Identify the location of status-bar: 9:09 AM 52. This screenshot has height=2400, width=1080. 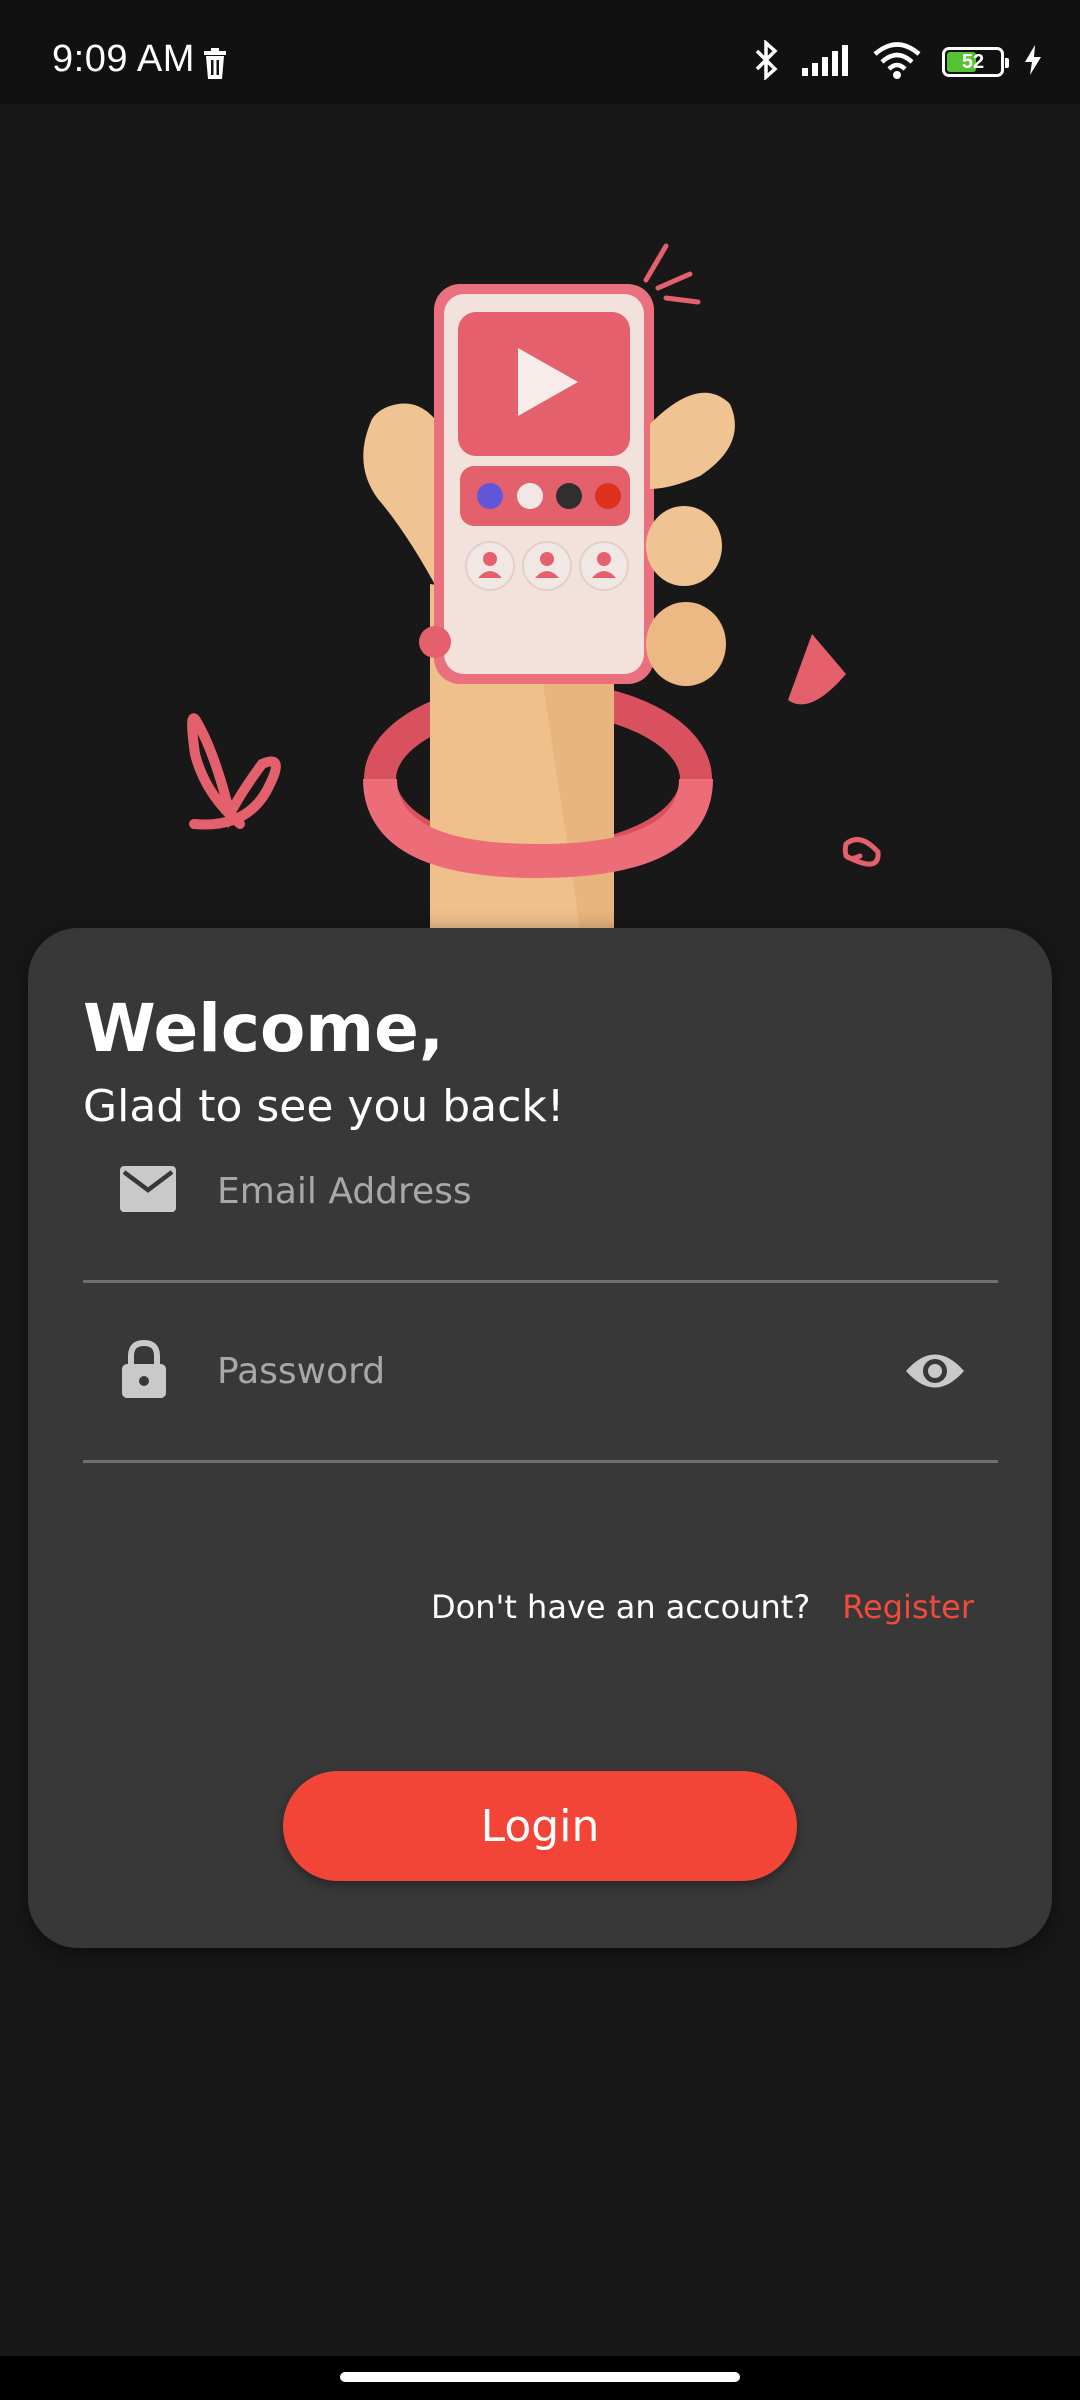
(540, 52).